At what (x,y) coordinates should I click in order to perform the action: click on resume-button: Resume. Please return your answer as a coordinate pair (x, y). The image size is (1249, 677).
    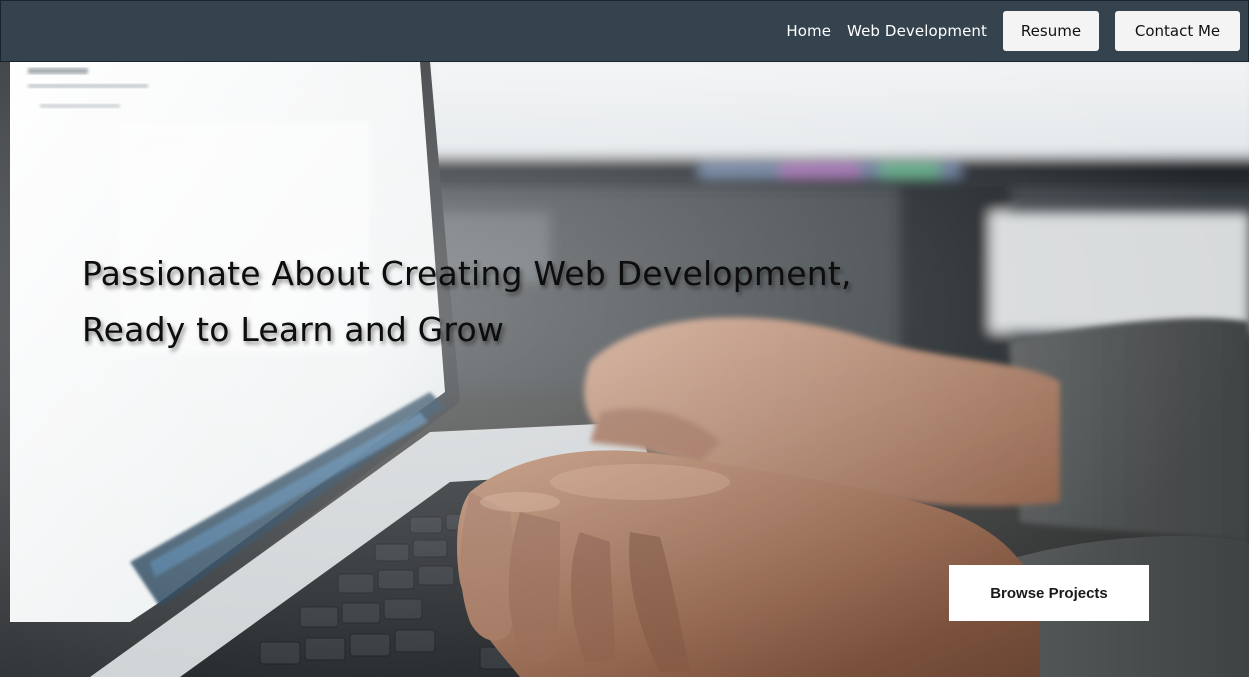
    Looking at the image, I should click on (1051, 31).